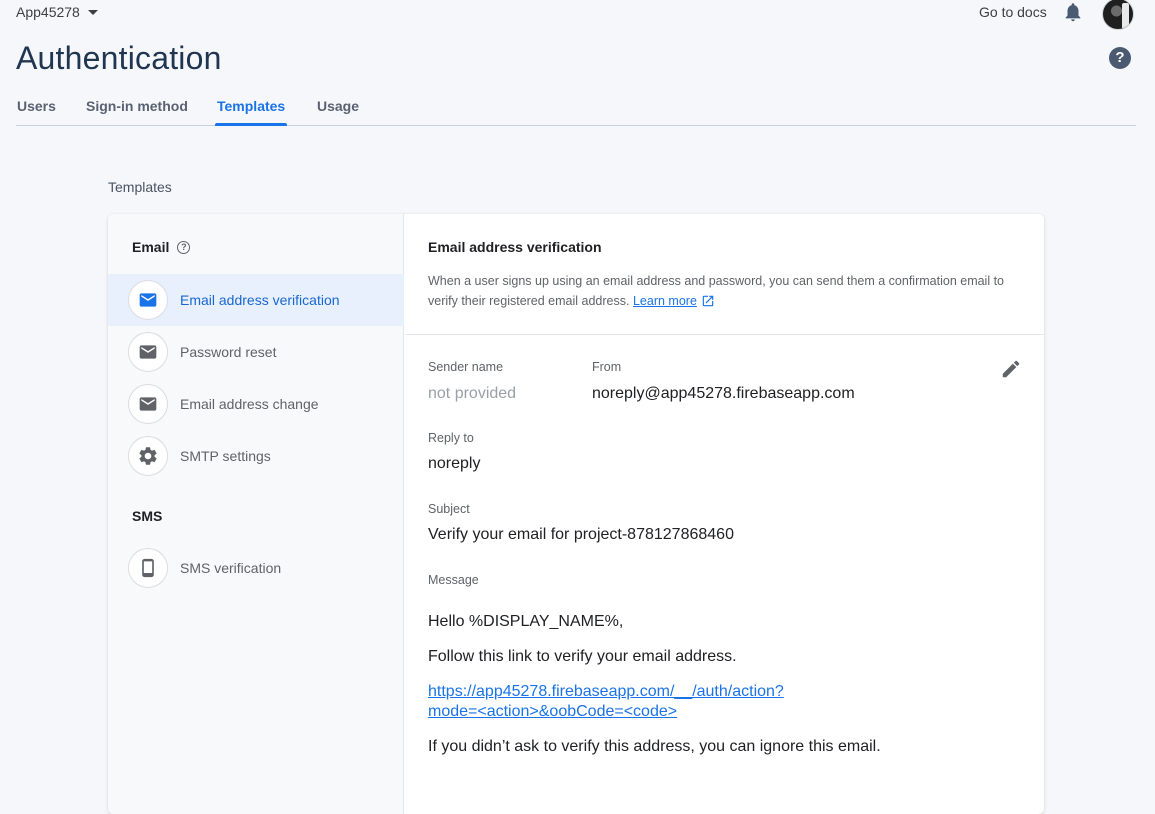  I want to click on top-bar: App45278 Go to docs, so click(577, 15).